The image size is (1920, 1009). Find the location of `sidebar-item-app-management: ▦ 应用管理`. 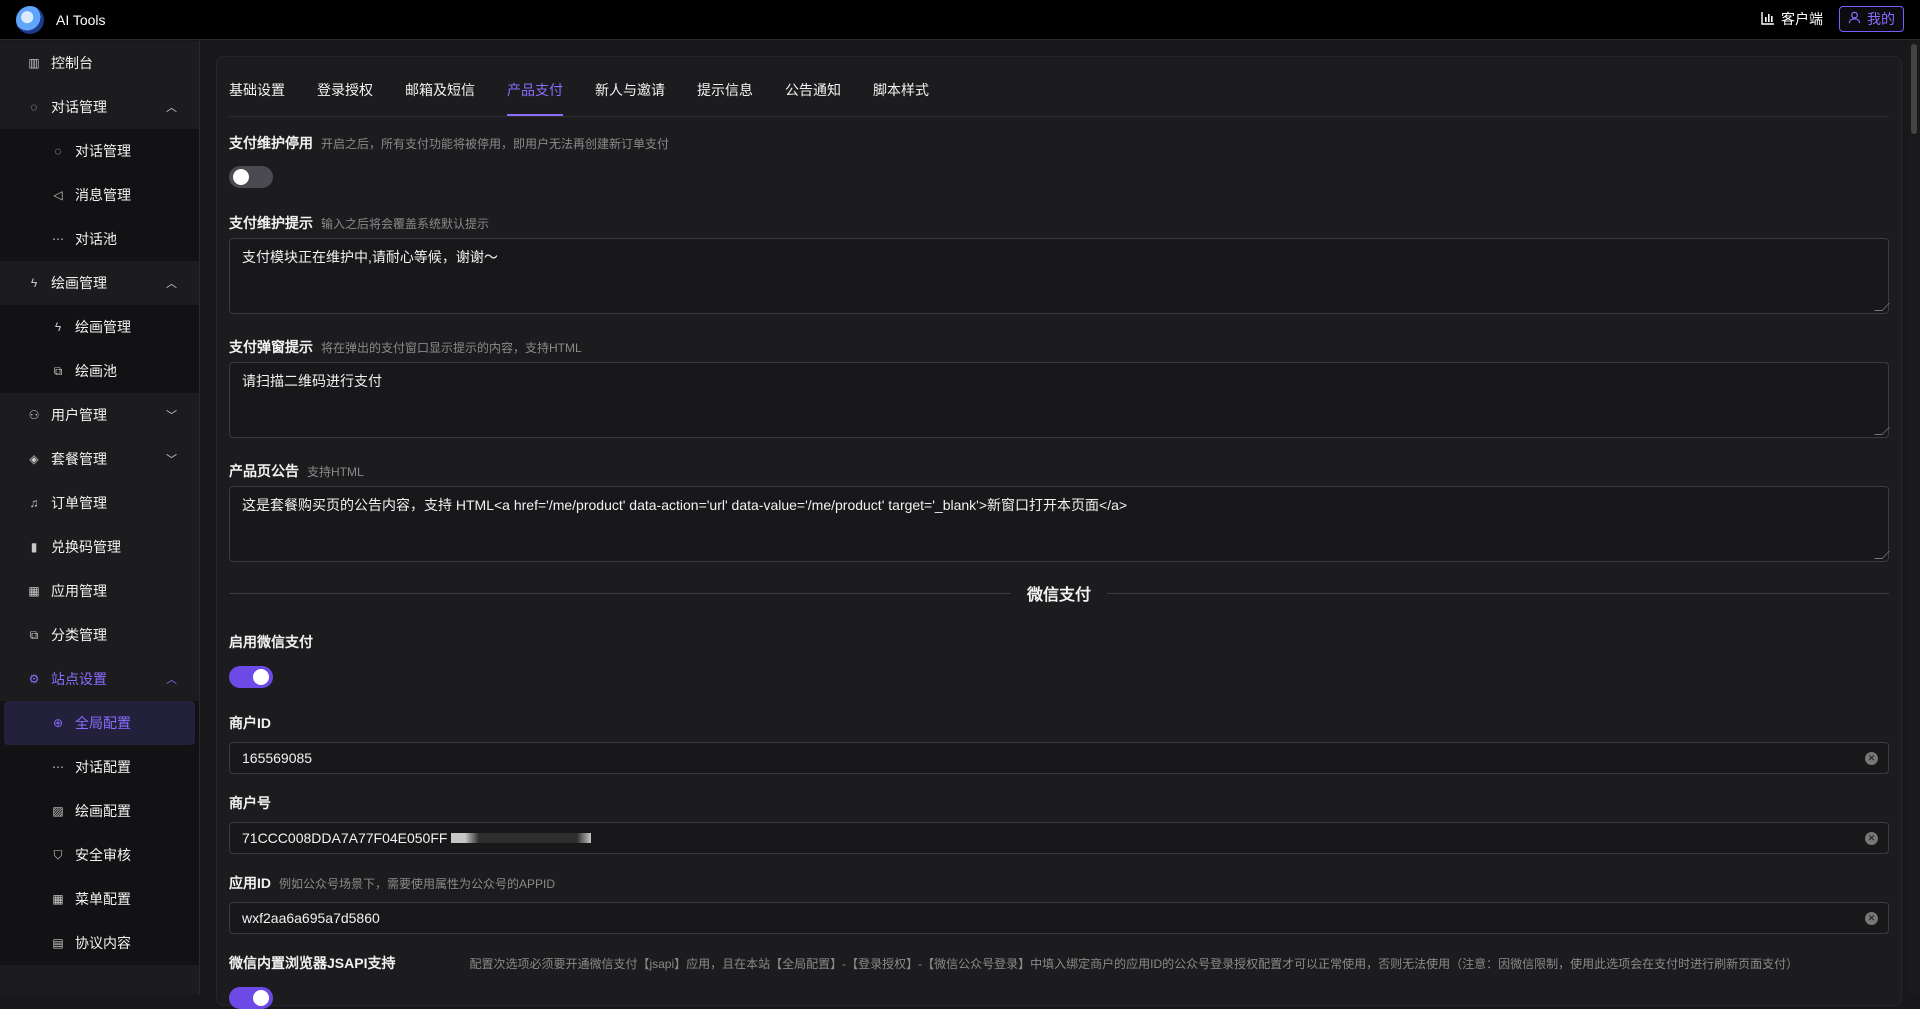

sidebar-item-app-management: ▦ 应用管理 is located at coordinates (99, 591).